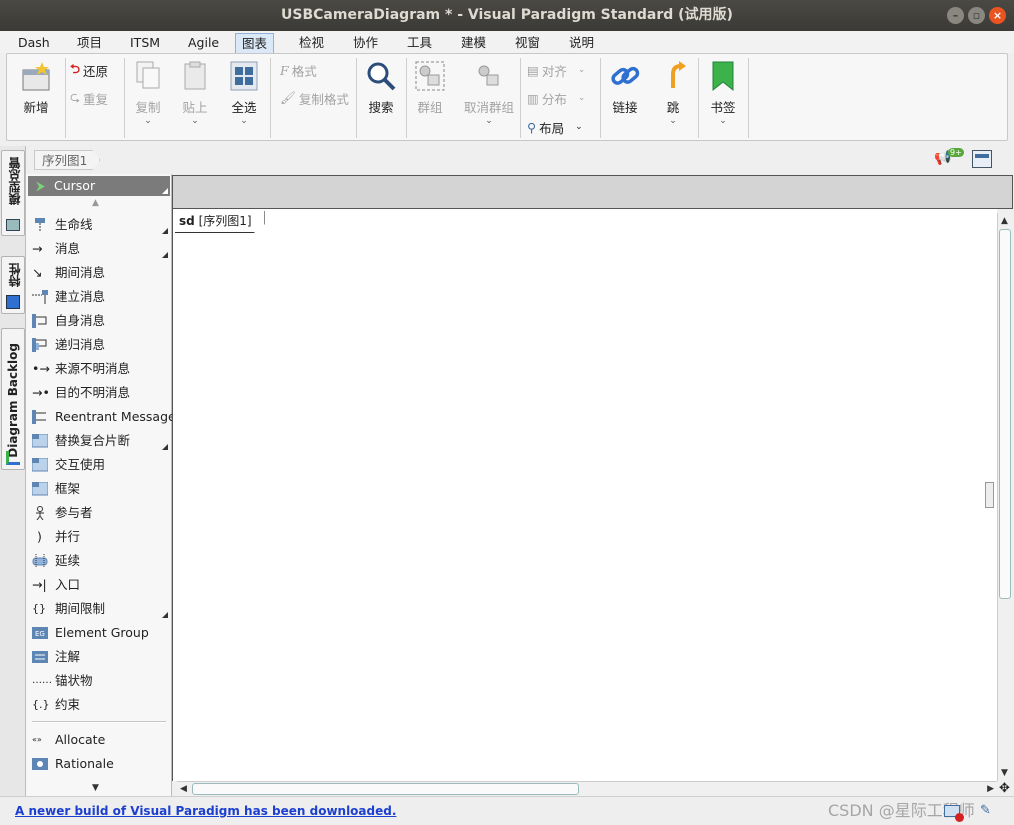 This screenshot has height=825, width=1014. I want to click on vertical-scroll-thumb, so click(1005, 414).